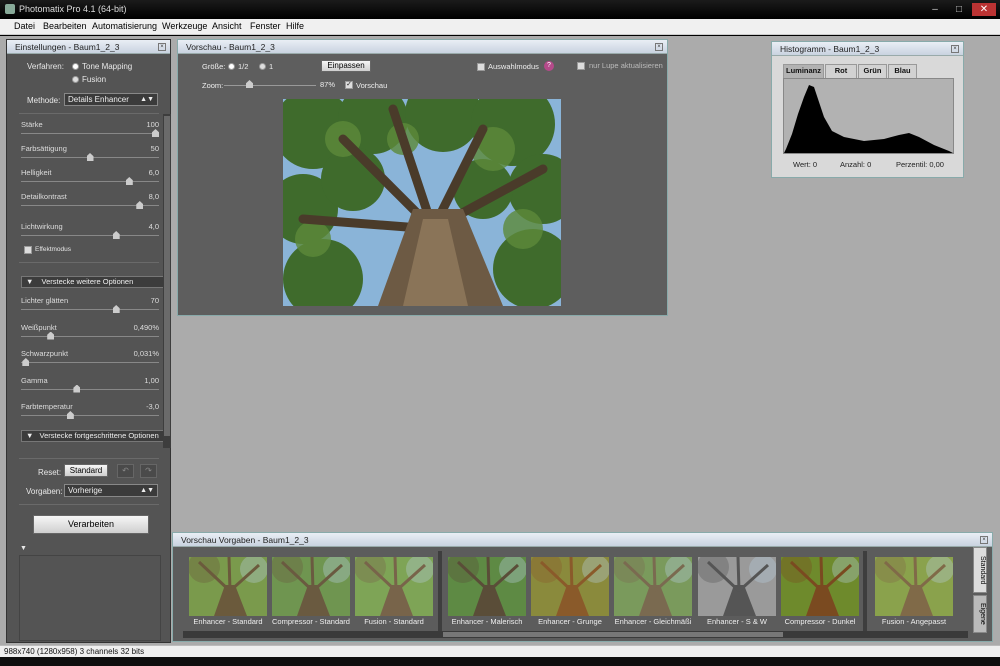 The image size is (1000, 666). I want to click on auswahl-checkbox, so click(481, 67).